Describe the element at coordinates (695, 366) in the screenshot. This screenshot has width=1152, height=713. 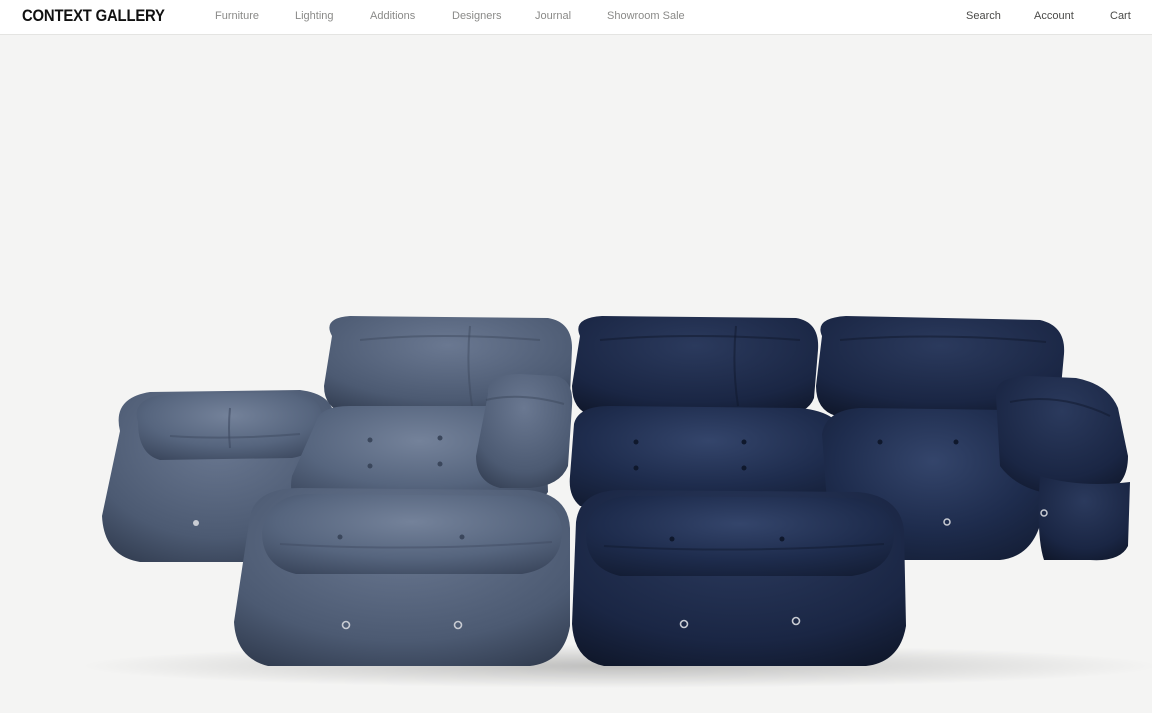
I see `navy-middle-backrest` at that location.